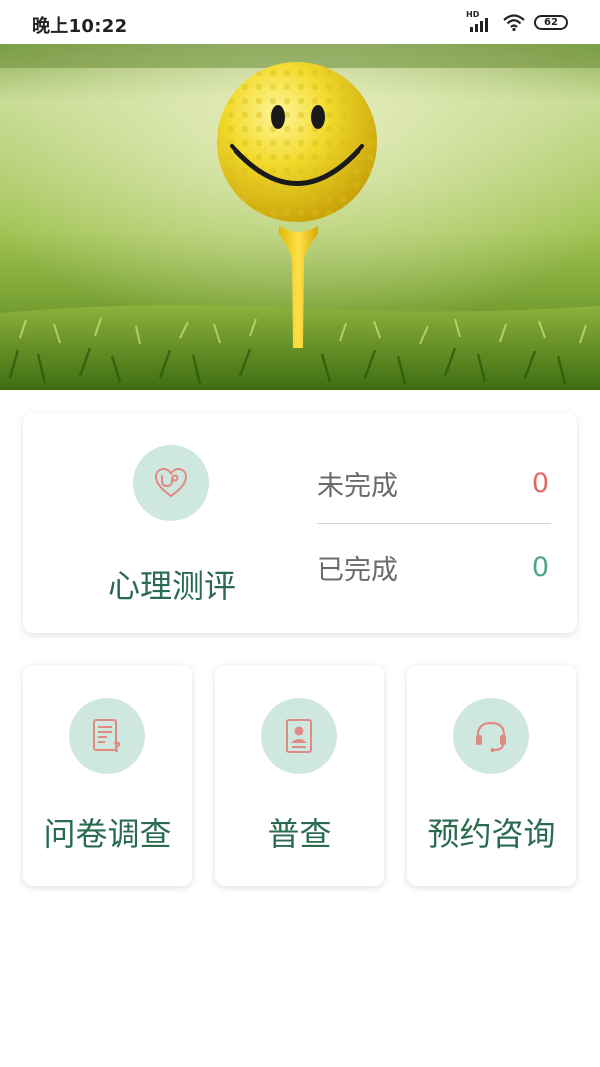 The image size is (600, 1067). I want to click on census-label: 普查, so click(299, 834).